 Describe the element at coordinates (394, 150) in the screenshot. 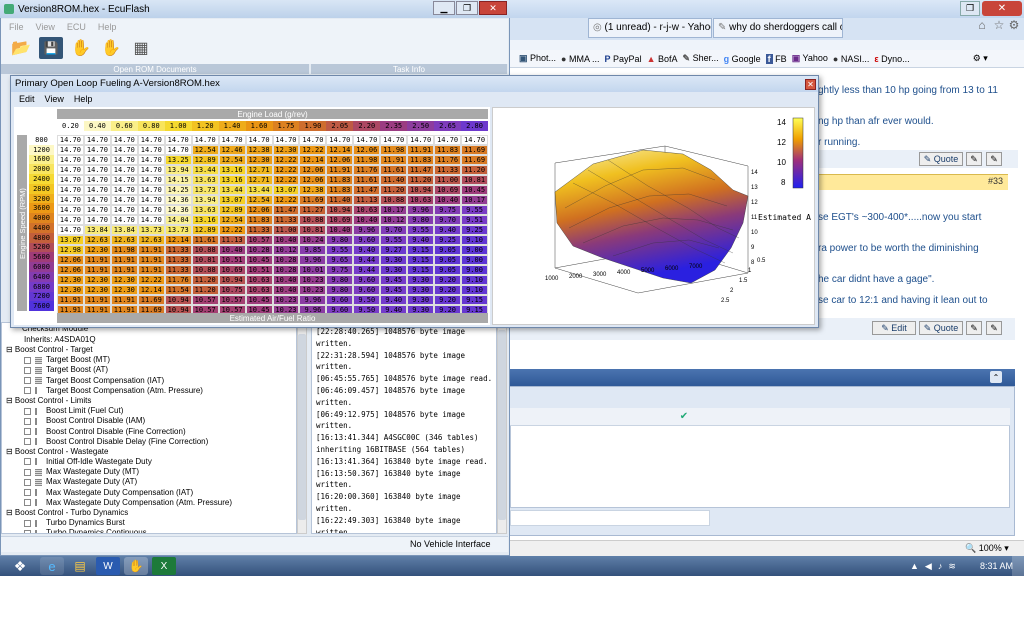

I see `table-cell: 11.98` at that location.